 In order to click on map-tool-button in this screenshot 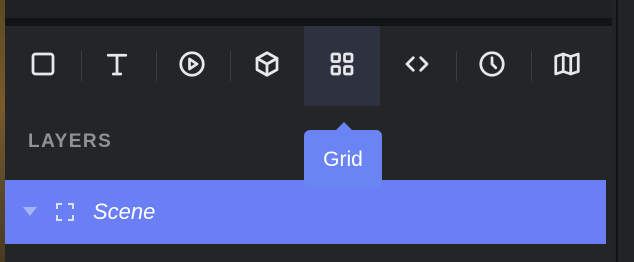, I will do `click(567, 66)`.